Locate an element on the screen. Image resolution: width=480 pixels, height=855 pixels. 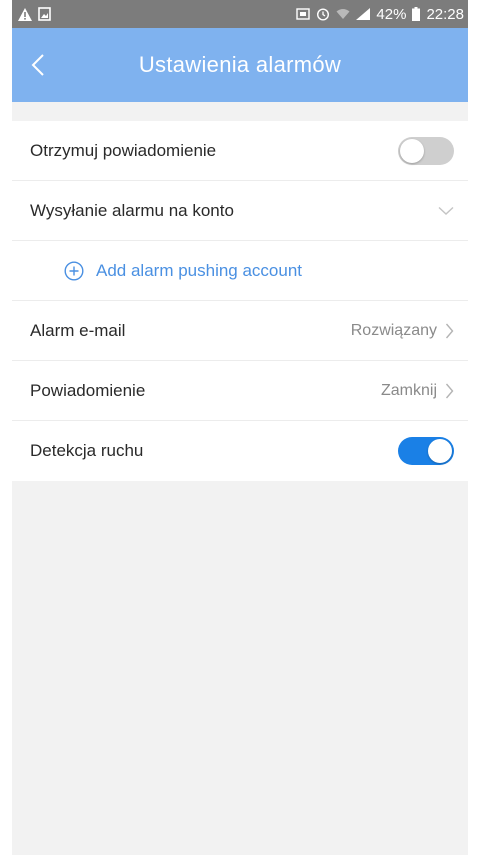
notification-label: Powiadomienie is located at coordinates (88, 390).